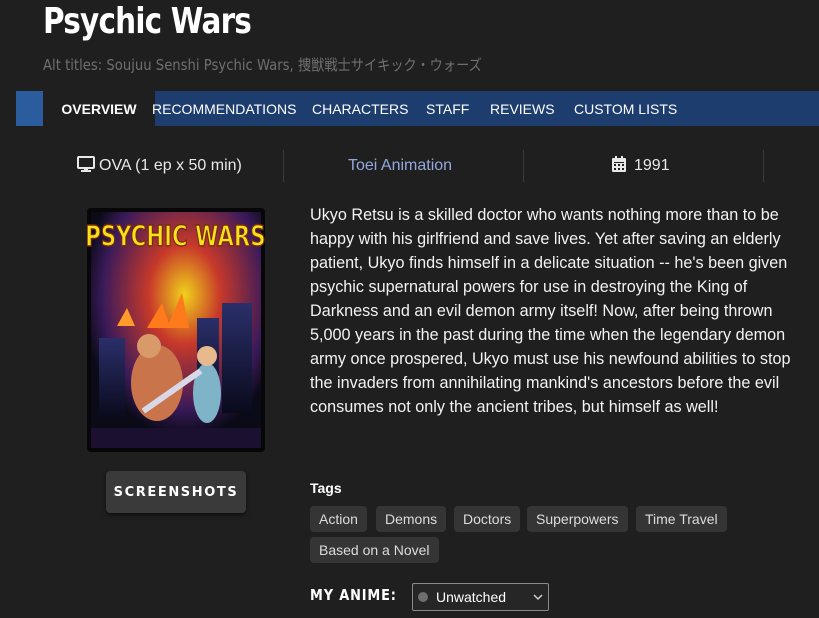 This screenshot has height=618, width=819. What do you see at coordinates (353, 595) in the screenshot?
I see `my-anime-label: MY ANIME:` at bounding box center [353, 595].